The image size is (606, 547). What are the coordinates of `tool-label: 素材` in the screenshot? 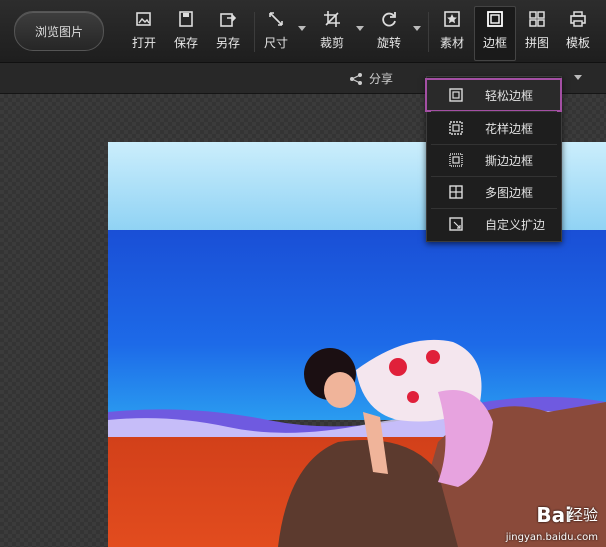 It's located at (451, 43).